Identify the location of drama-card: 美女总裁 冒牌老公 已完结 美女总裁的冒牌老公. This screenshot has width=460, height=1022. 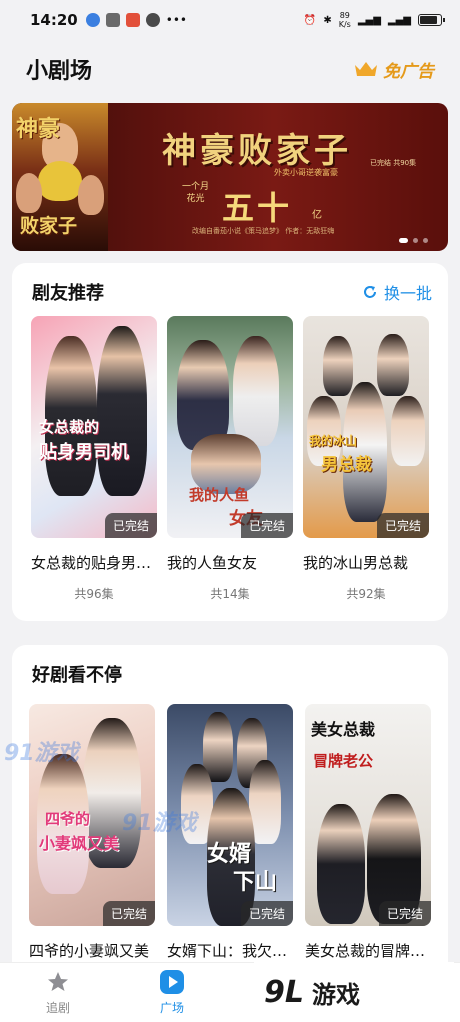
(372, 832).